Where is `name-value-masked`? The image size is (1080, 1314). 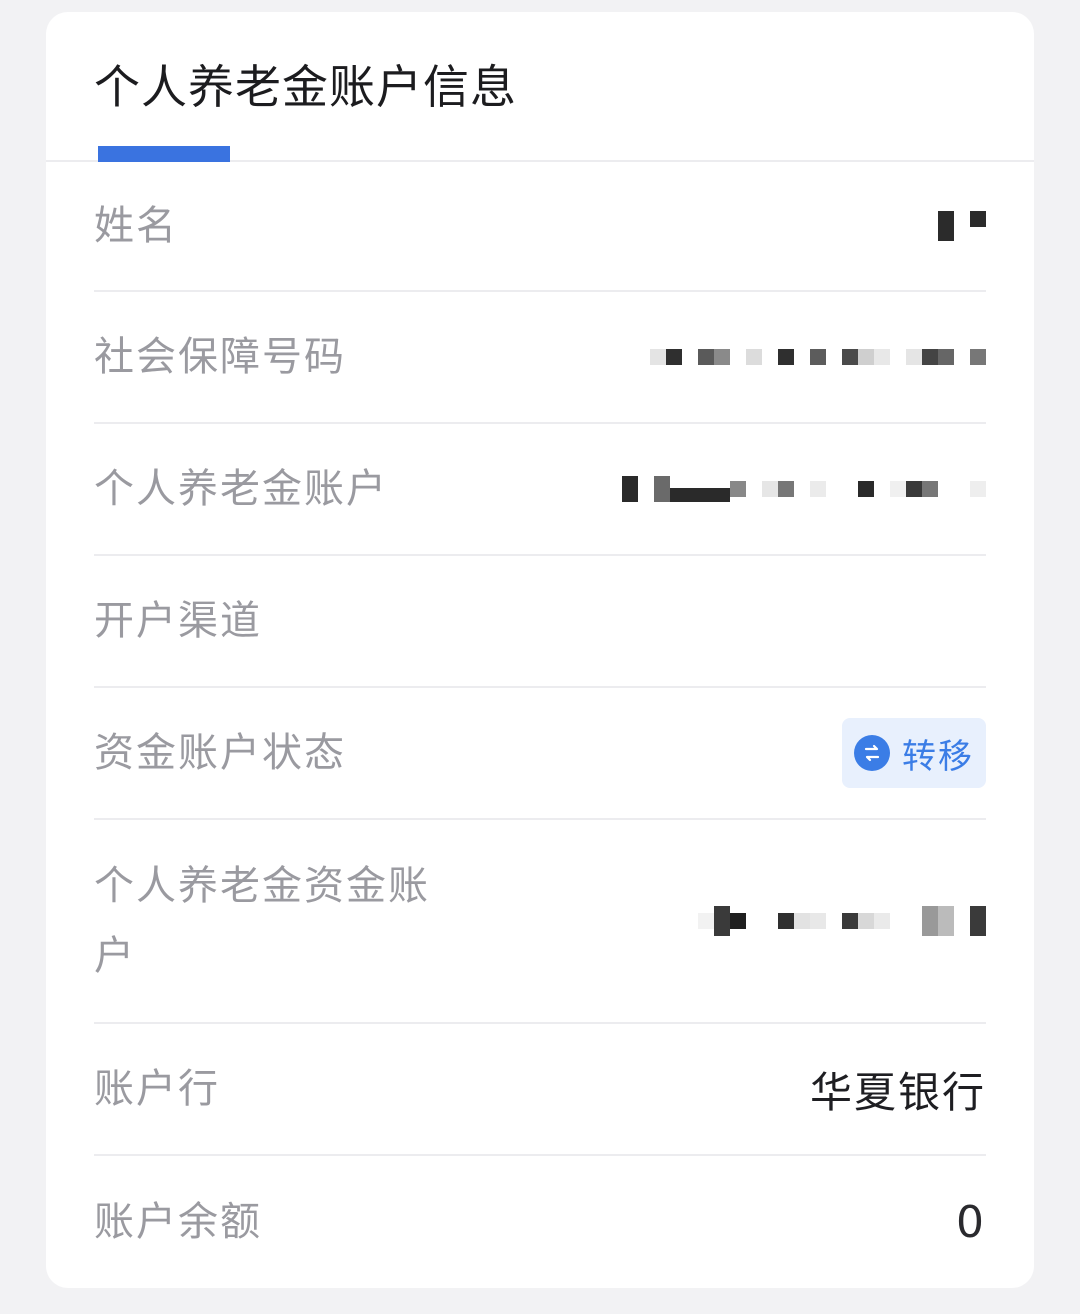 name-value-masked is located at coordinates (962, 226).